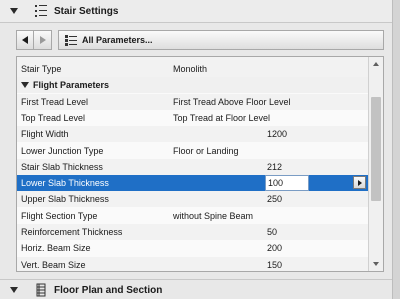  I want to click on list-icon, so click(71, 40).